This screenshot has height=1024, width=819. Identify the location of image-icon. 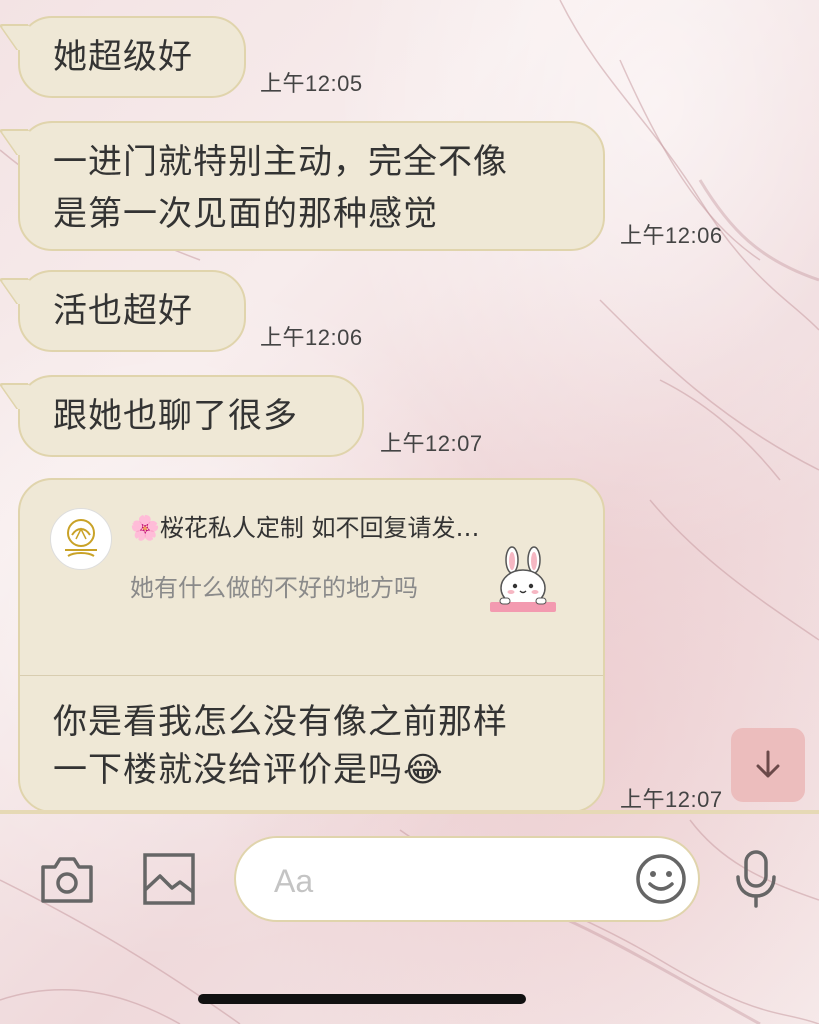
(169, 879).